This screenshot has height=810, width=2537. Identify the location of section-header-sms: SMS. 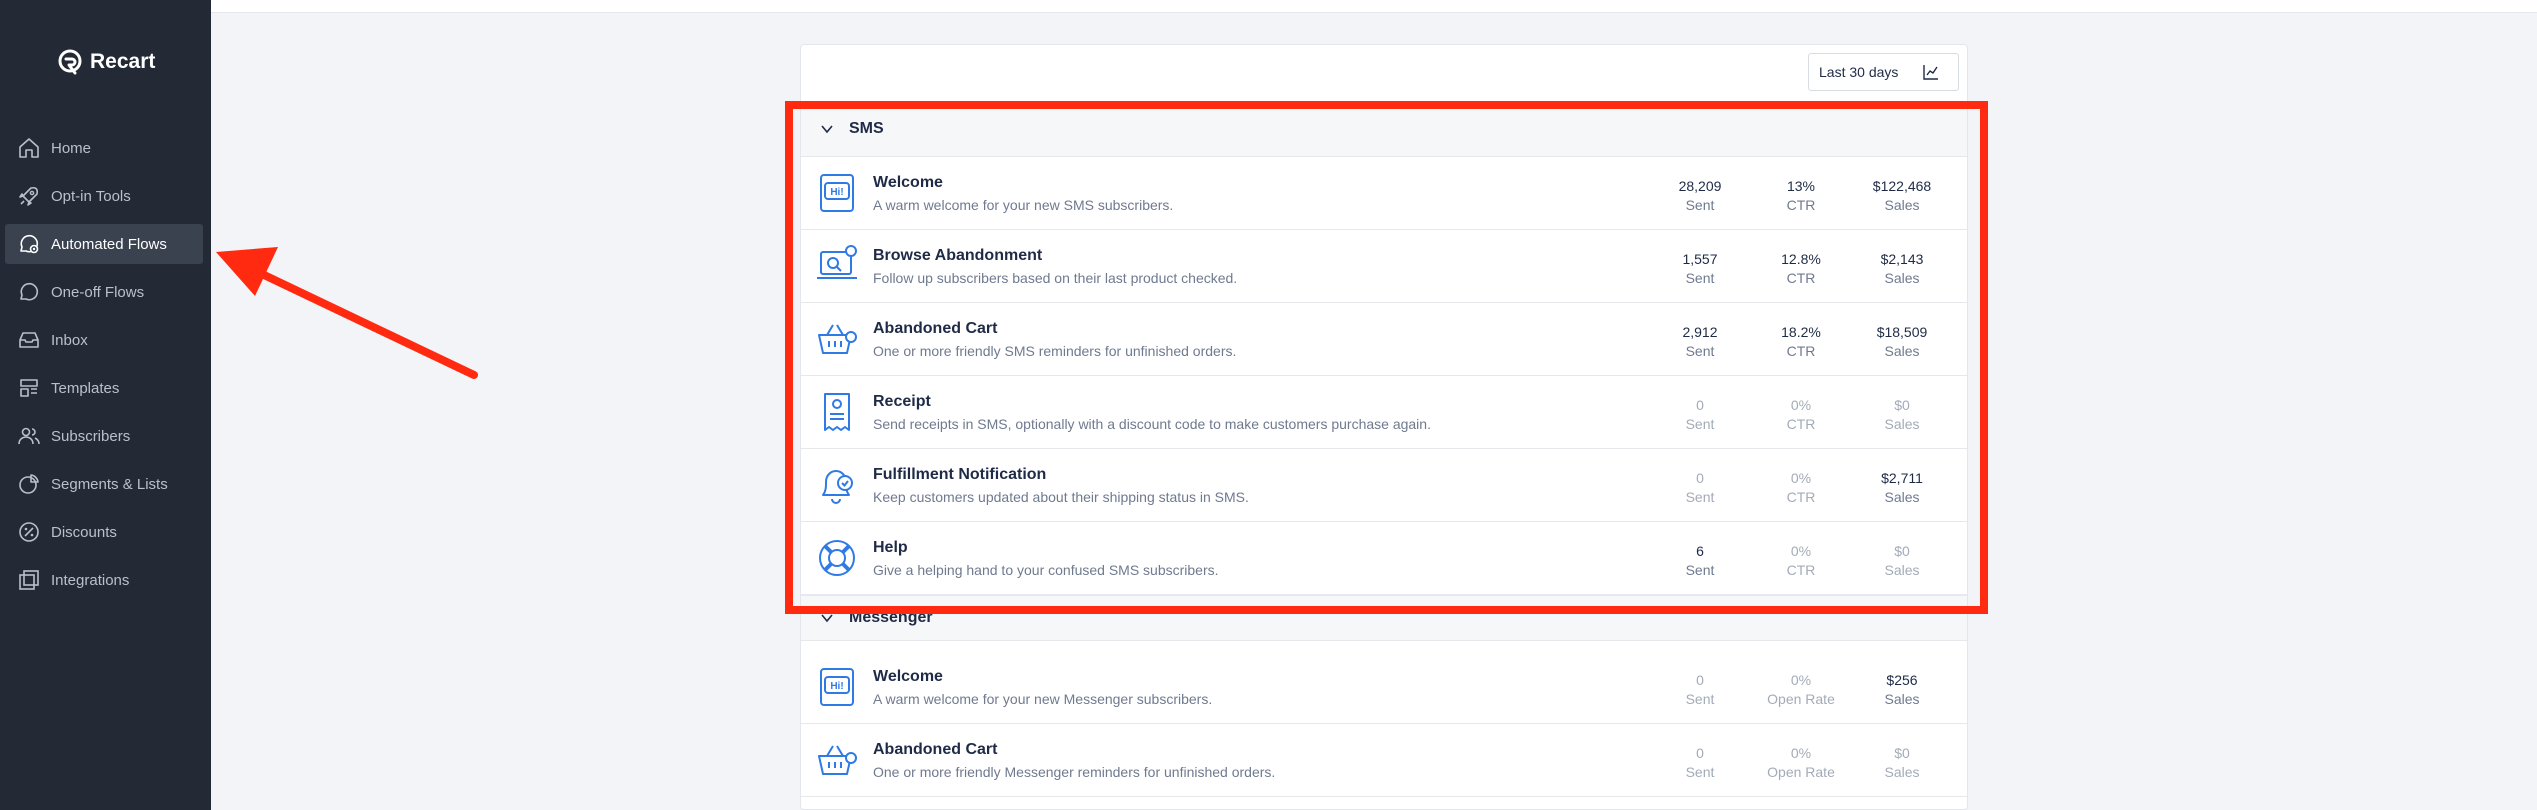
(1384, 129).